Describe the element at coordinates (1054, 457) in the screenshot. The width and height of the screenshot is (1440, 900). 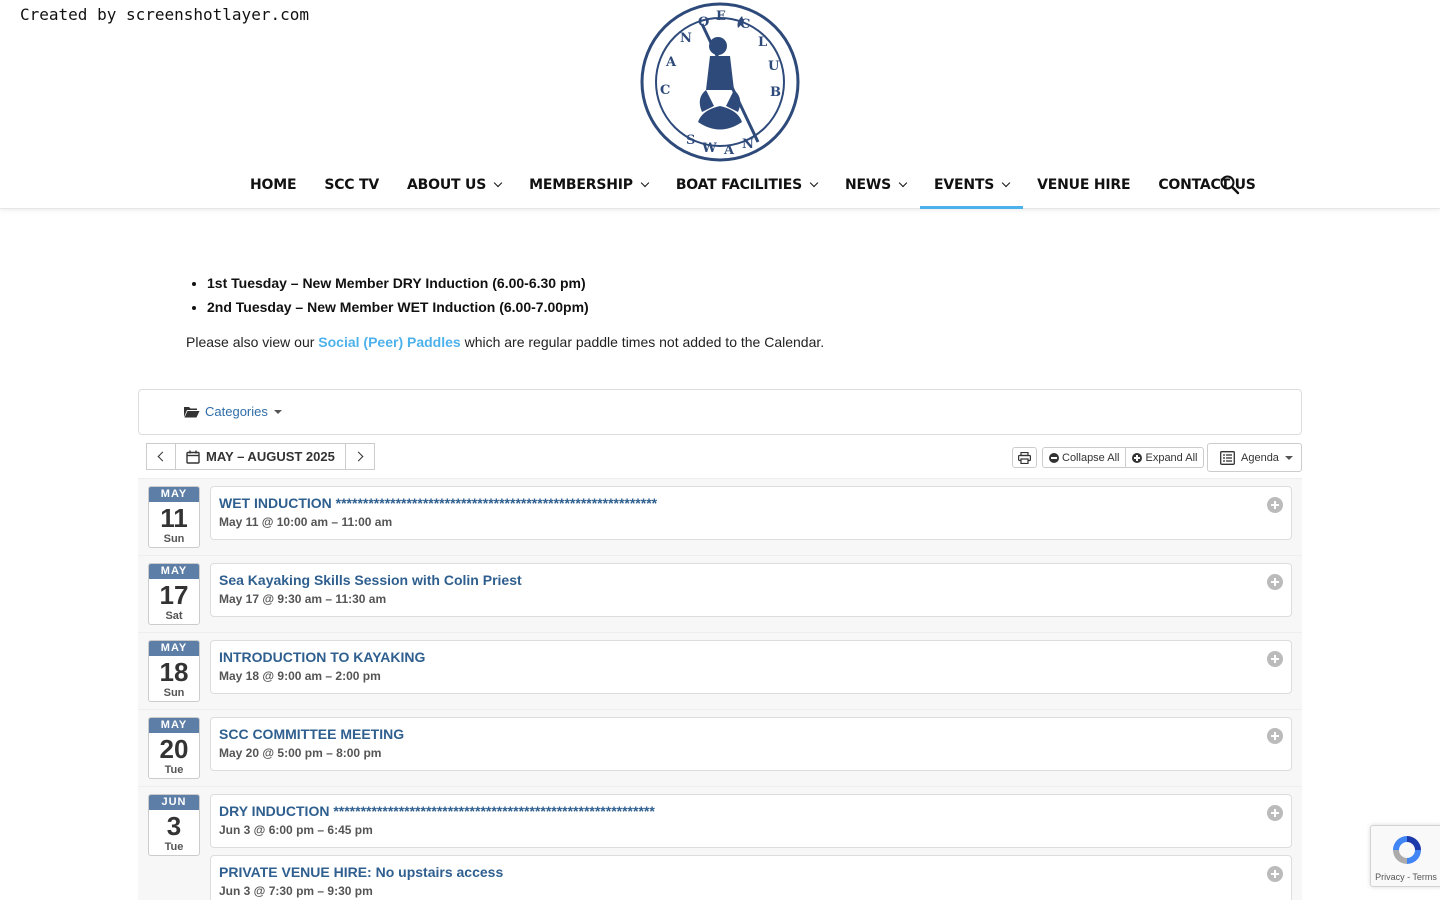
I see `minus-circle-icon` at that location.